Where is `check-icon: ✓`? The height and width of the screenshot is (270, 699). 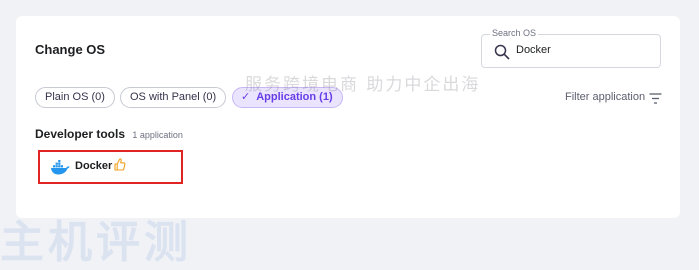
check-icon: ✓ is located at coordinates (246, 97).